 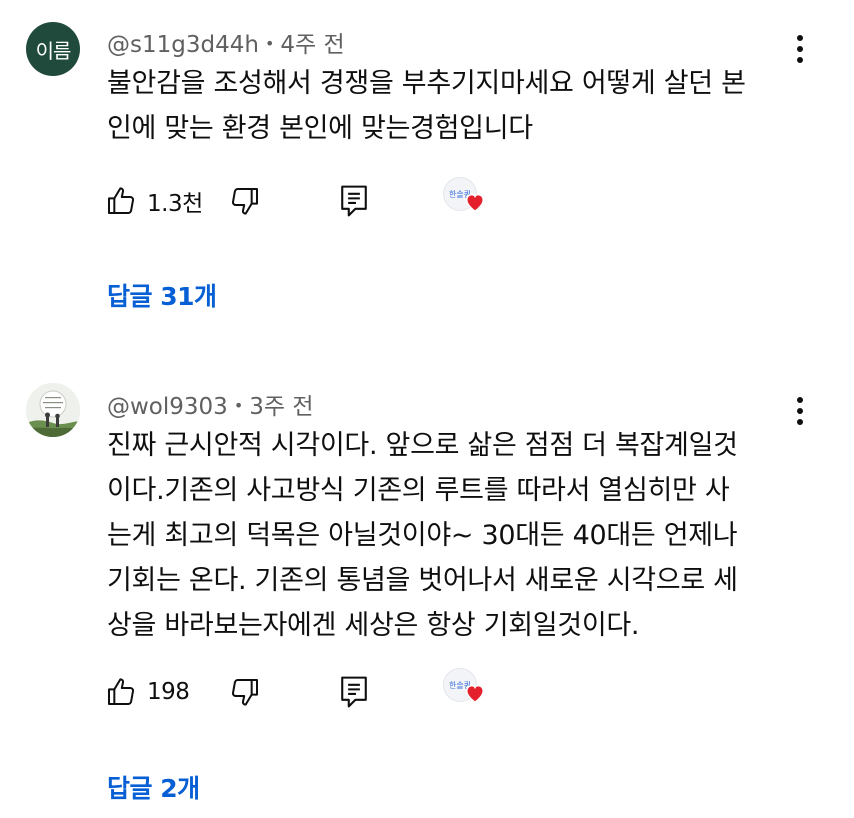 I want to click on comment-line: 상을 바라보는자에겐 세상은 항상 기회일것이다., so click(x=373, y=625).